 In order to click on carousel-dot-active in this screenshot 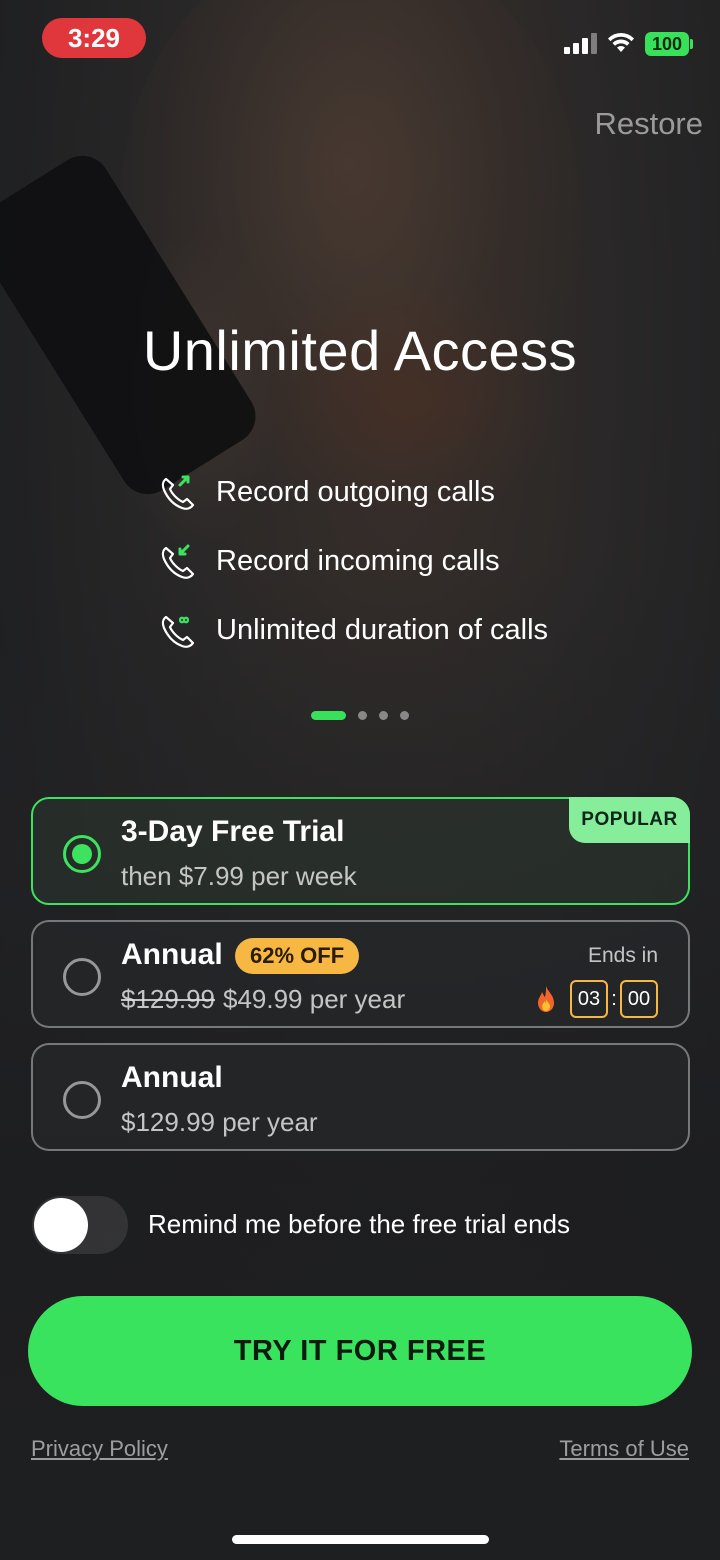, I will do `click(328, 715)`.